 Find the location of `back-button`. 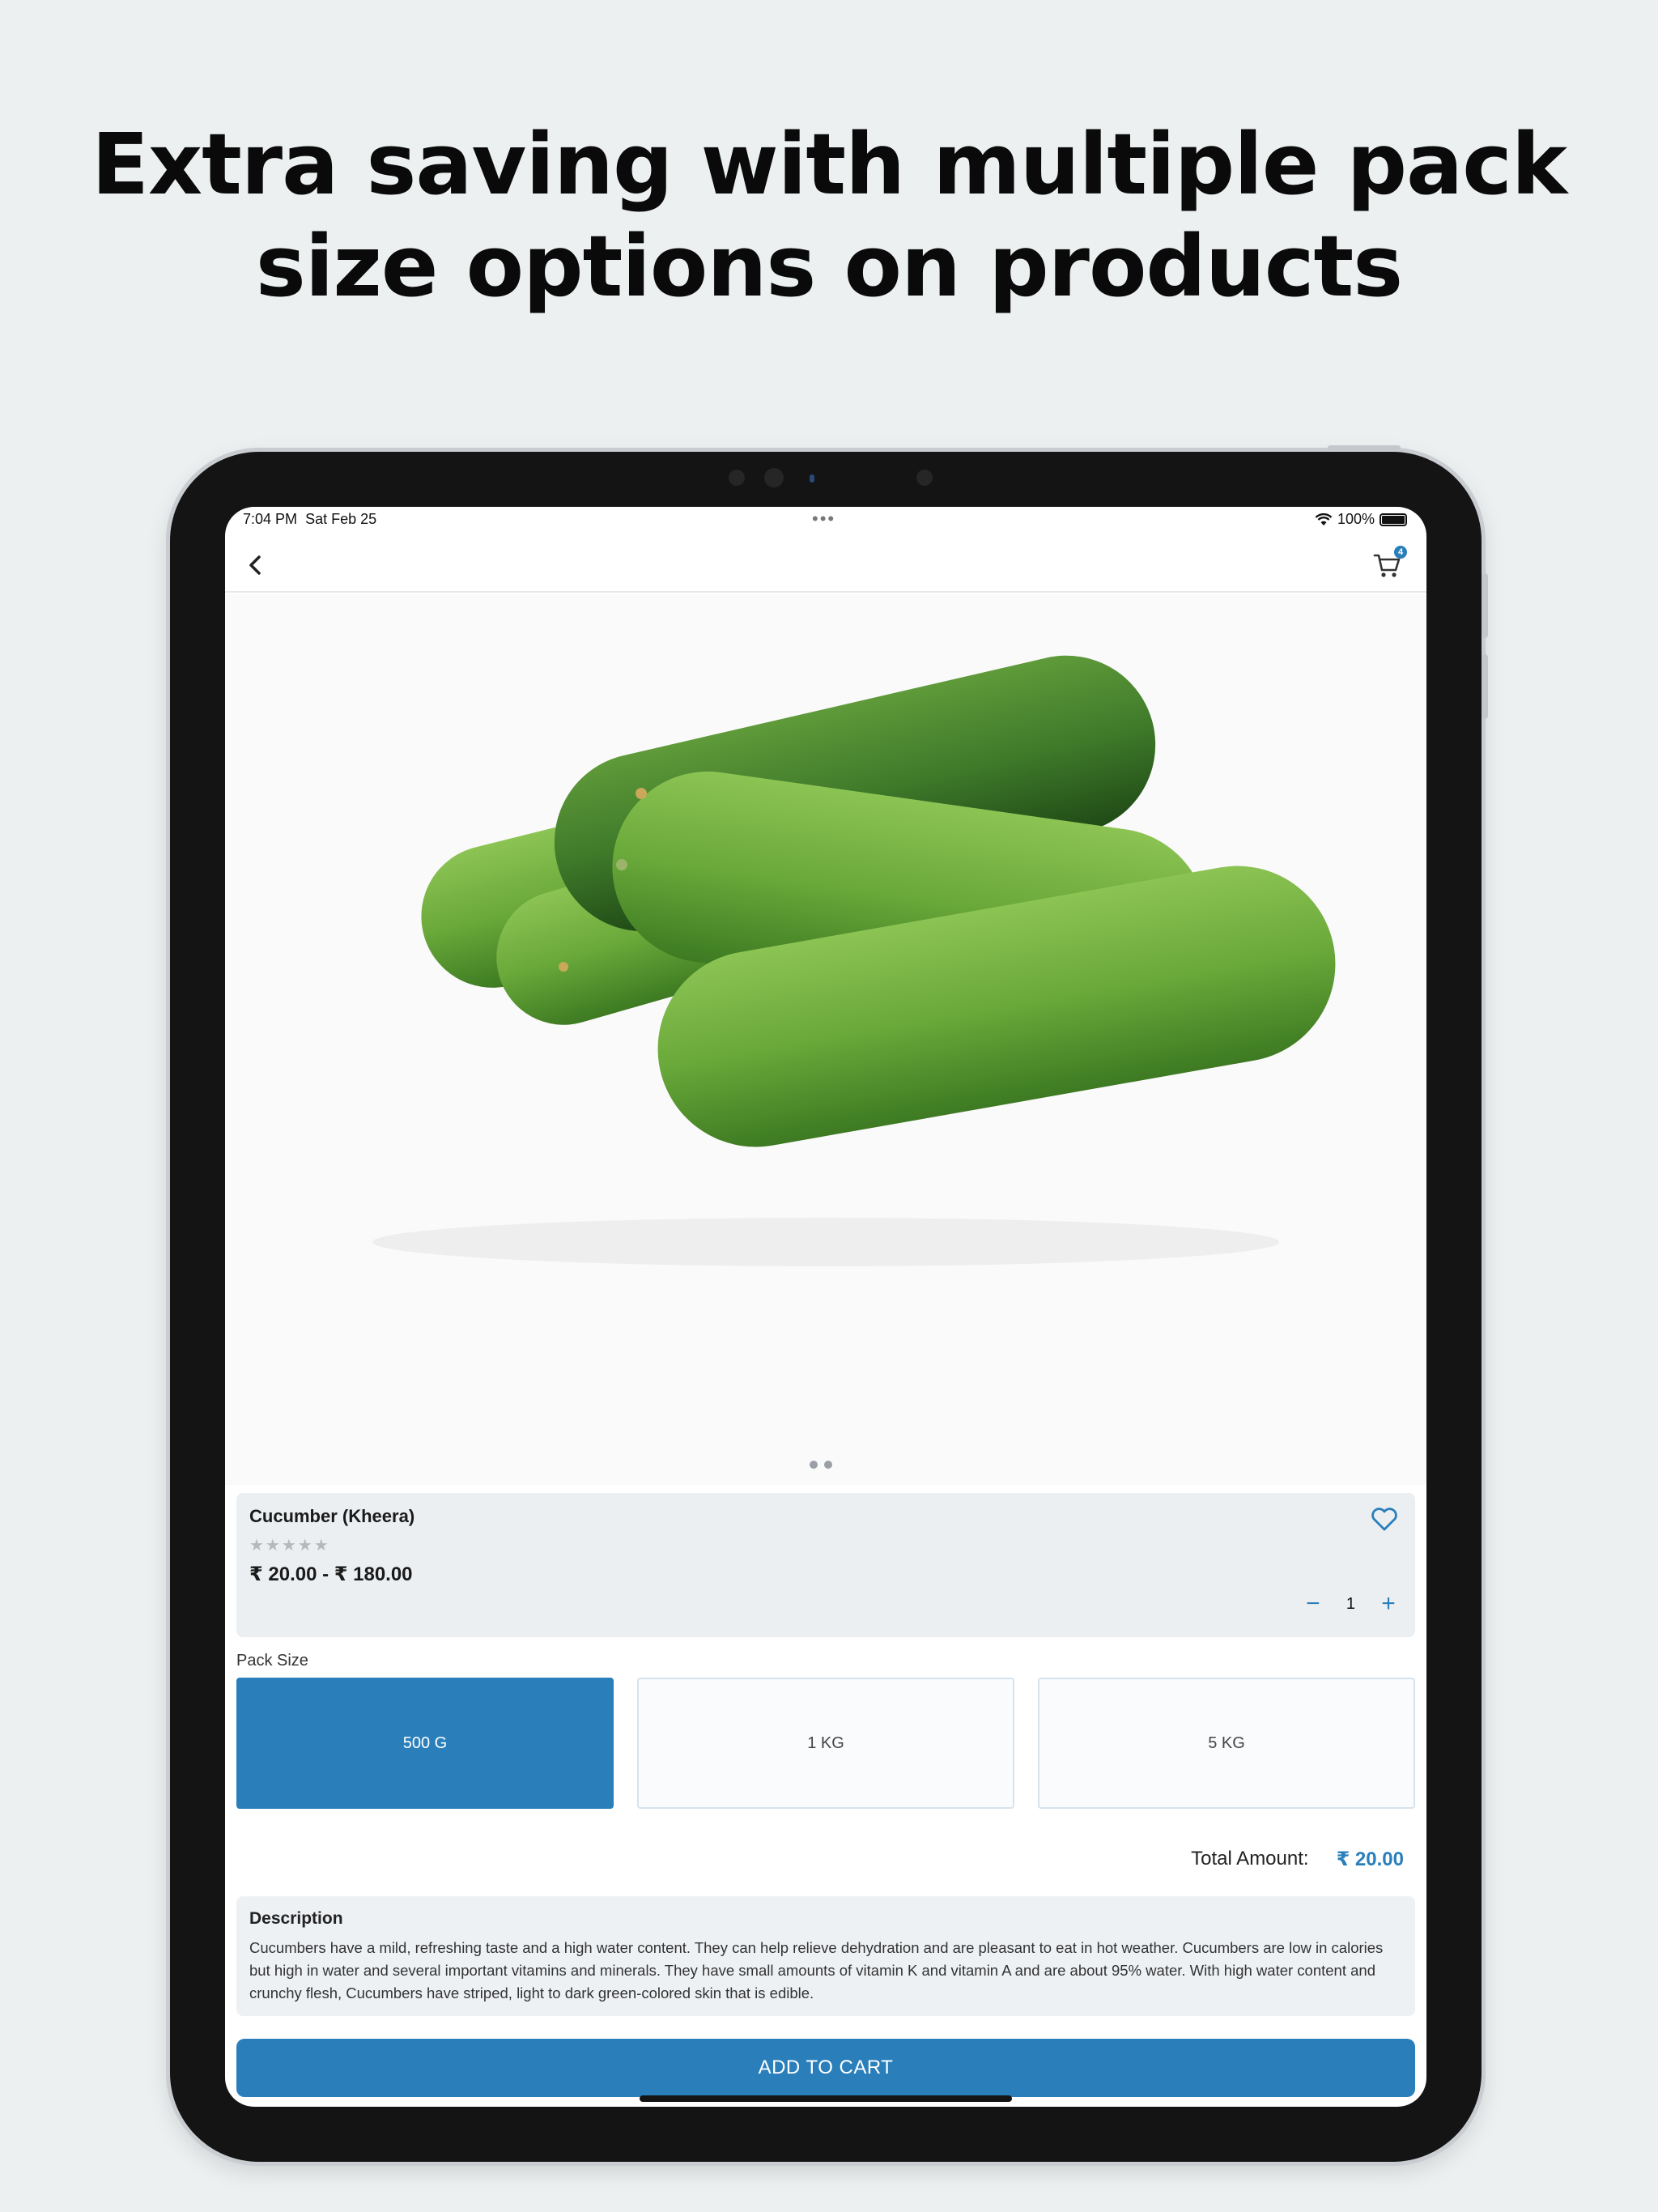

back-button is located at coordinates (256, 565).